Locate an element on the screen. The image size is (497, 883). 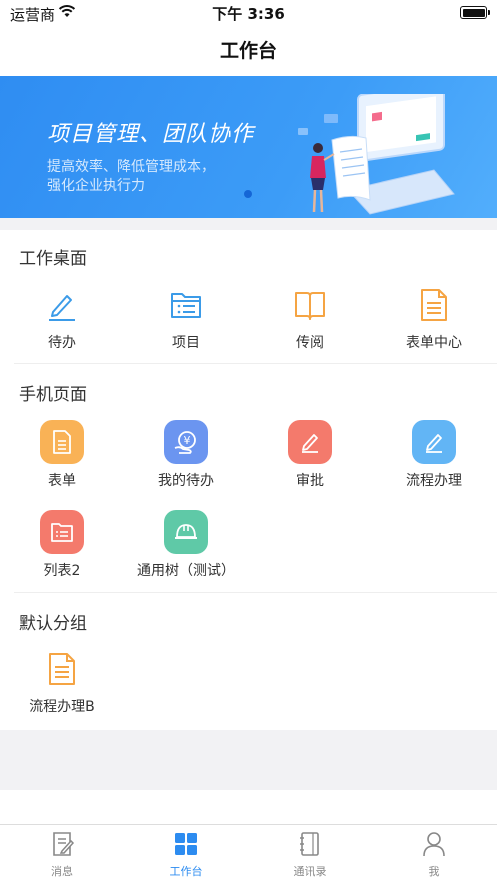
banner-headline: 项目管理、团队协作 is located at coordinates (151, 134).